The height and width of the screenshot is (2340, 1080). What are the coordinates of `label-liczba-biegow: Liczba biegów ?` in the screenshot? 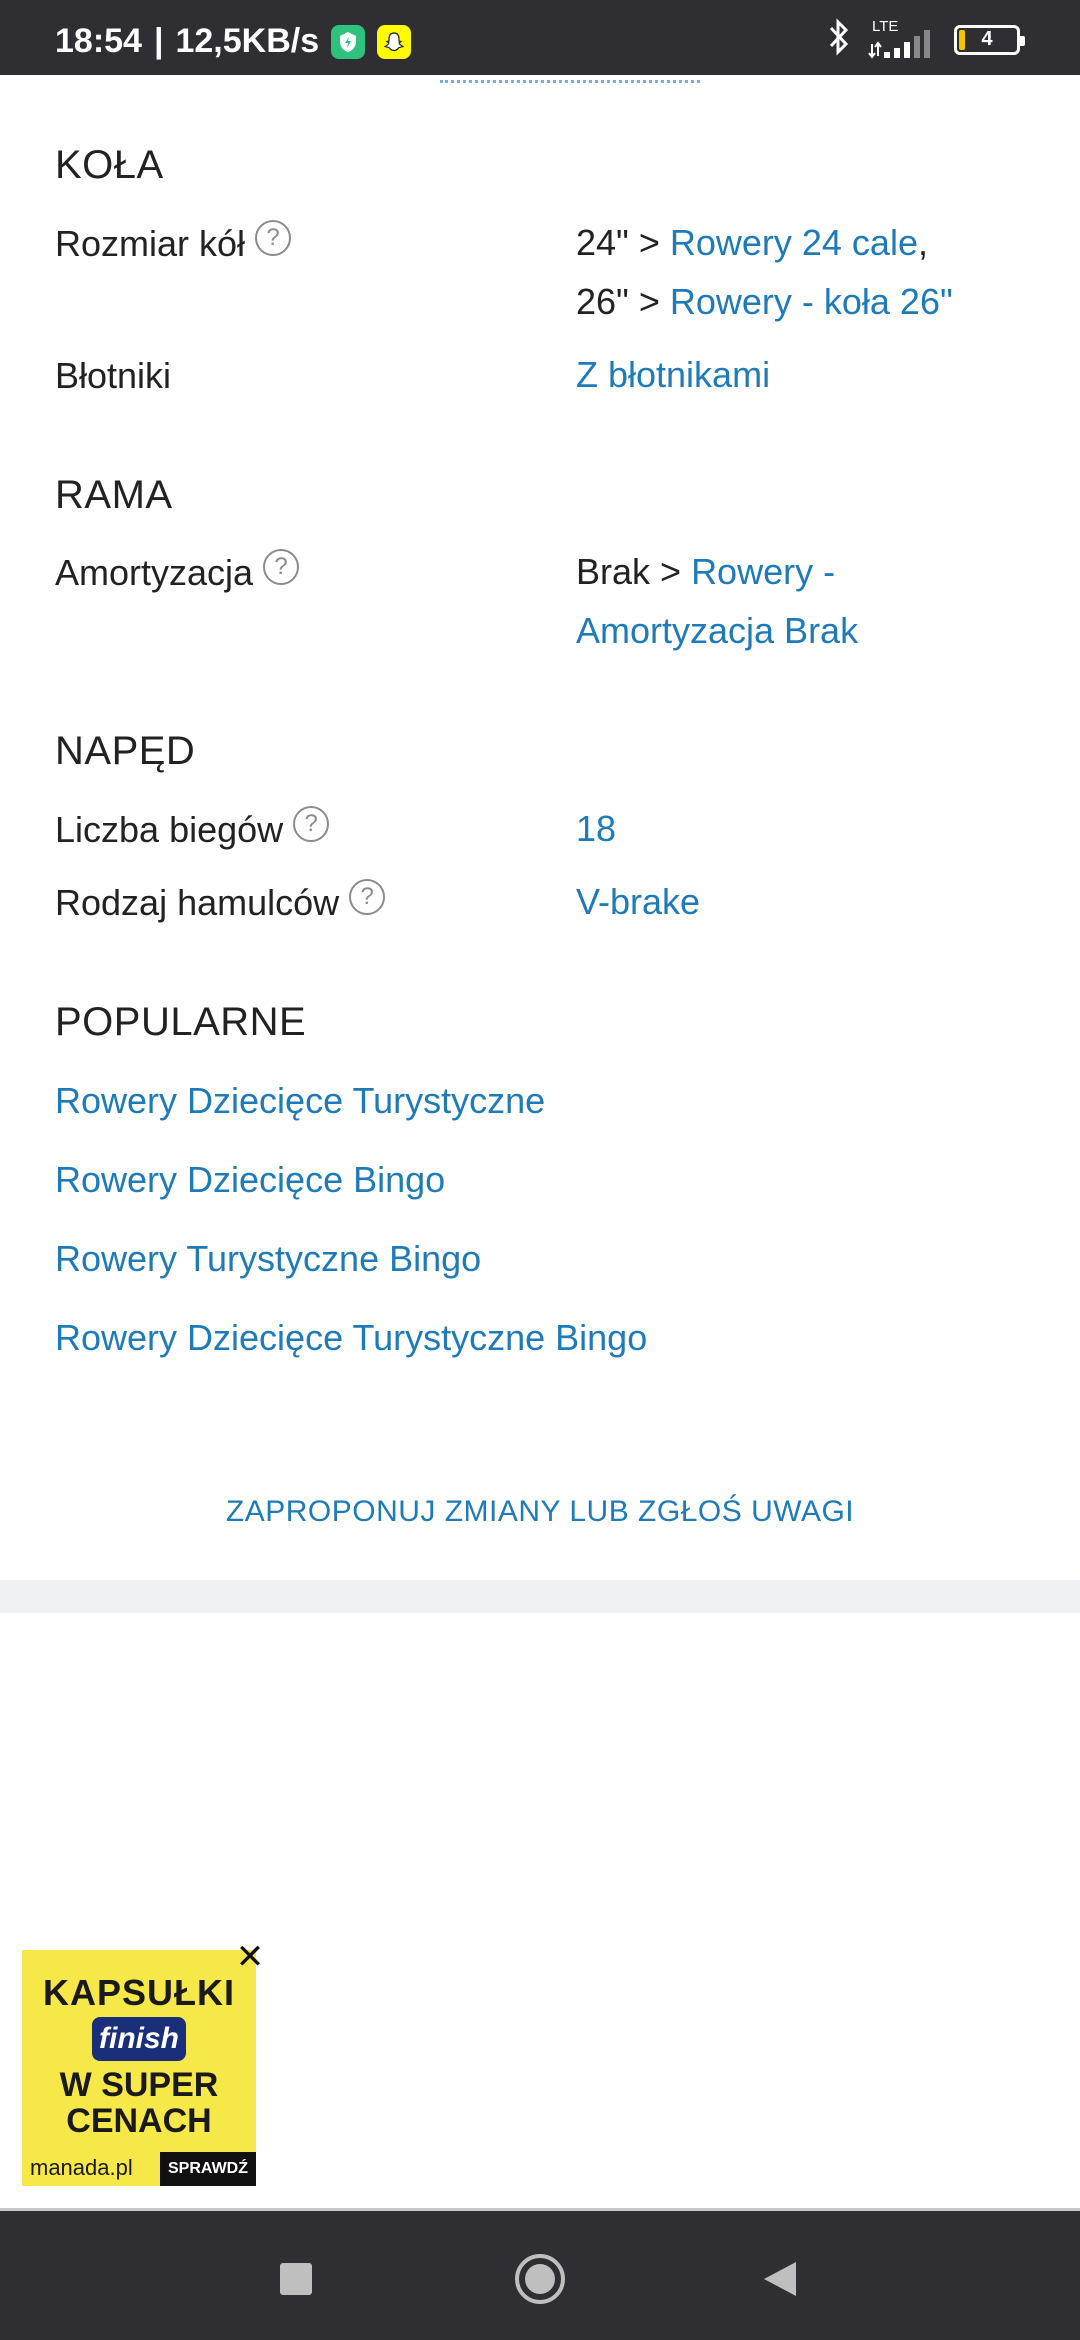 It's located at (192, 828).